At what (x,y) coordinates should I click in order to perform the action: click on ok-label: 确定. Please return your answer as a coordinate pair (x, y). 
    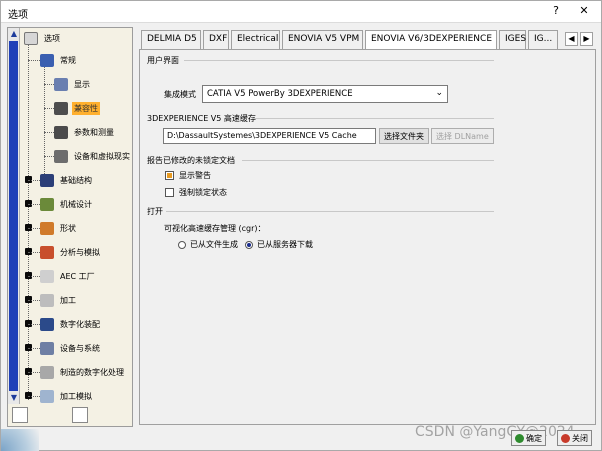
    Looking at the image, I should click on (534, 438).